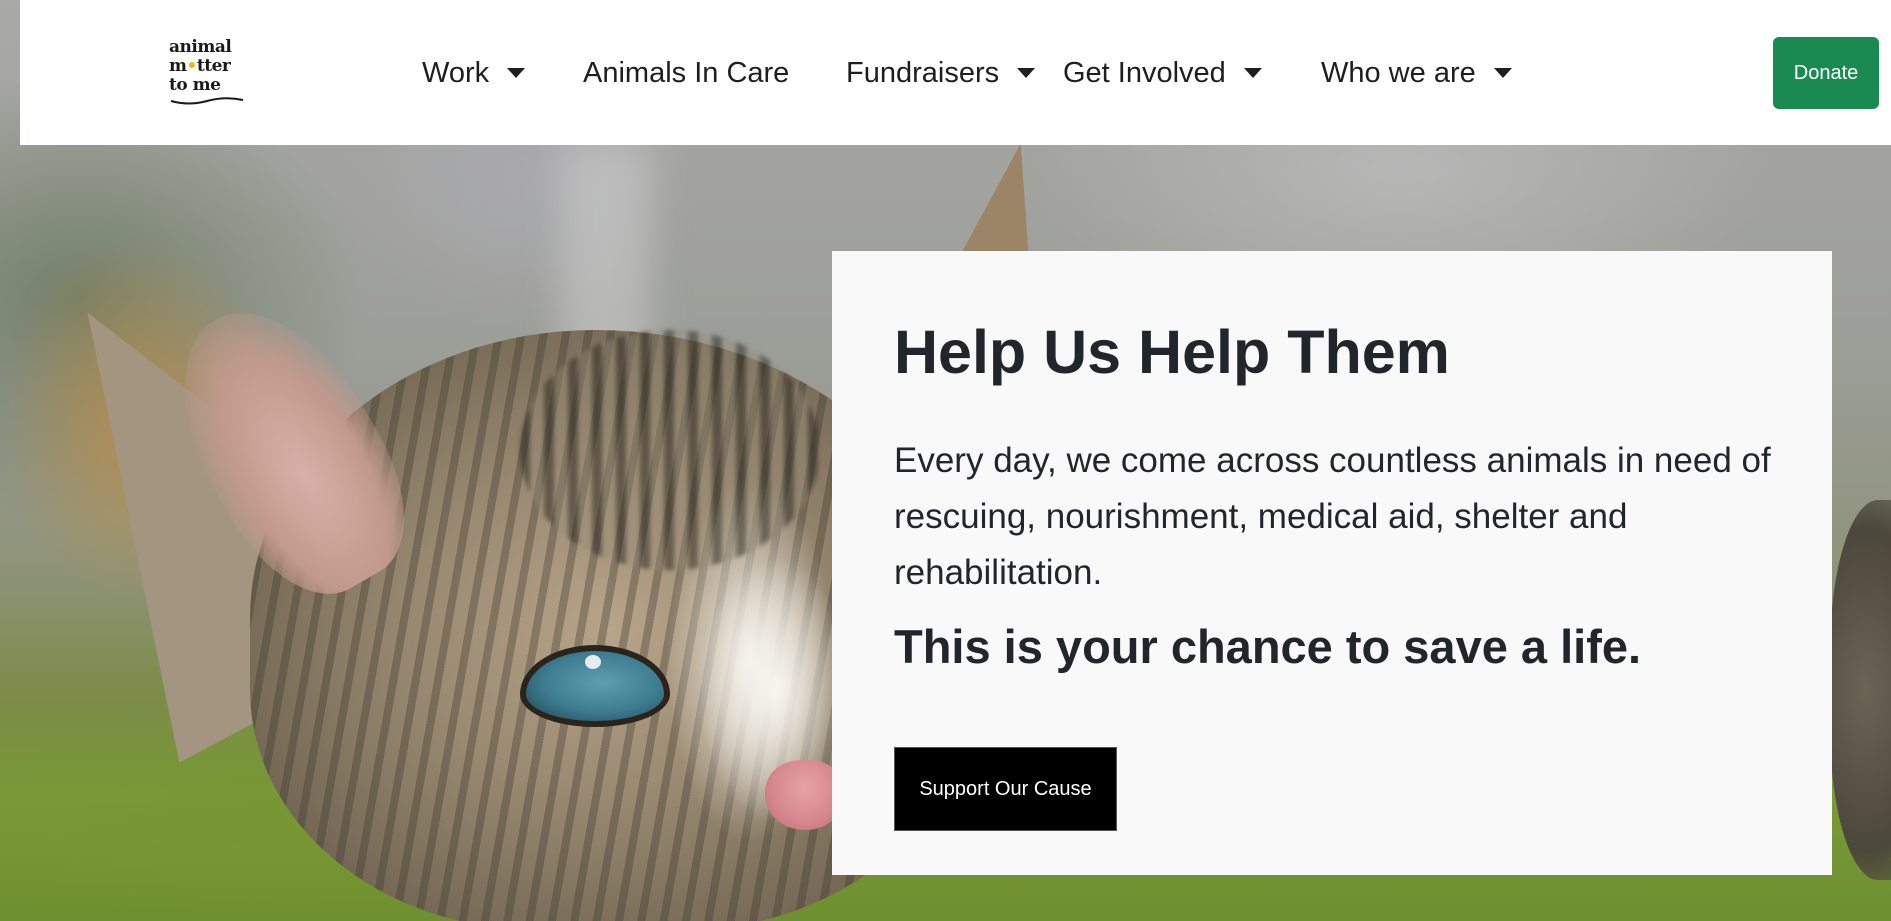 This screenshot has width=1891, height=921. Describe the element at coordinates (200, 66) in the screenshot. I see `logo-line-2: m•tter` at that location.